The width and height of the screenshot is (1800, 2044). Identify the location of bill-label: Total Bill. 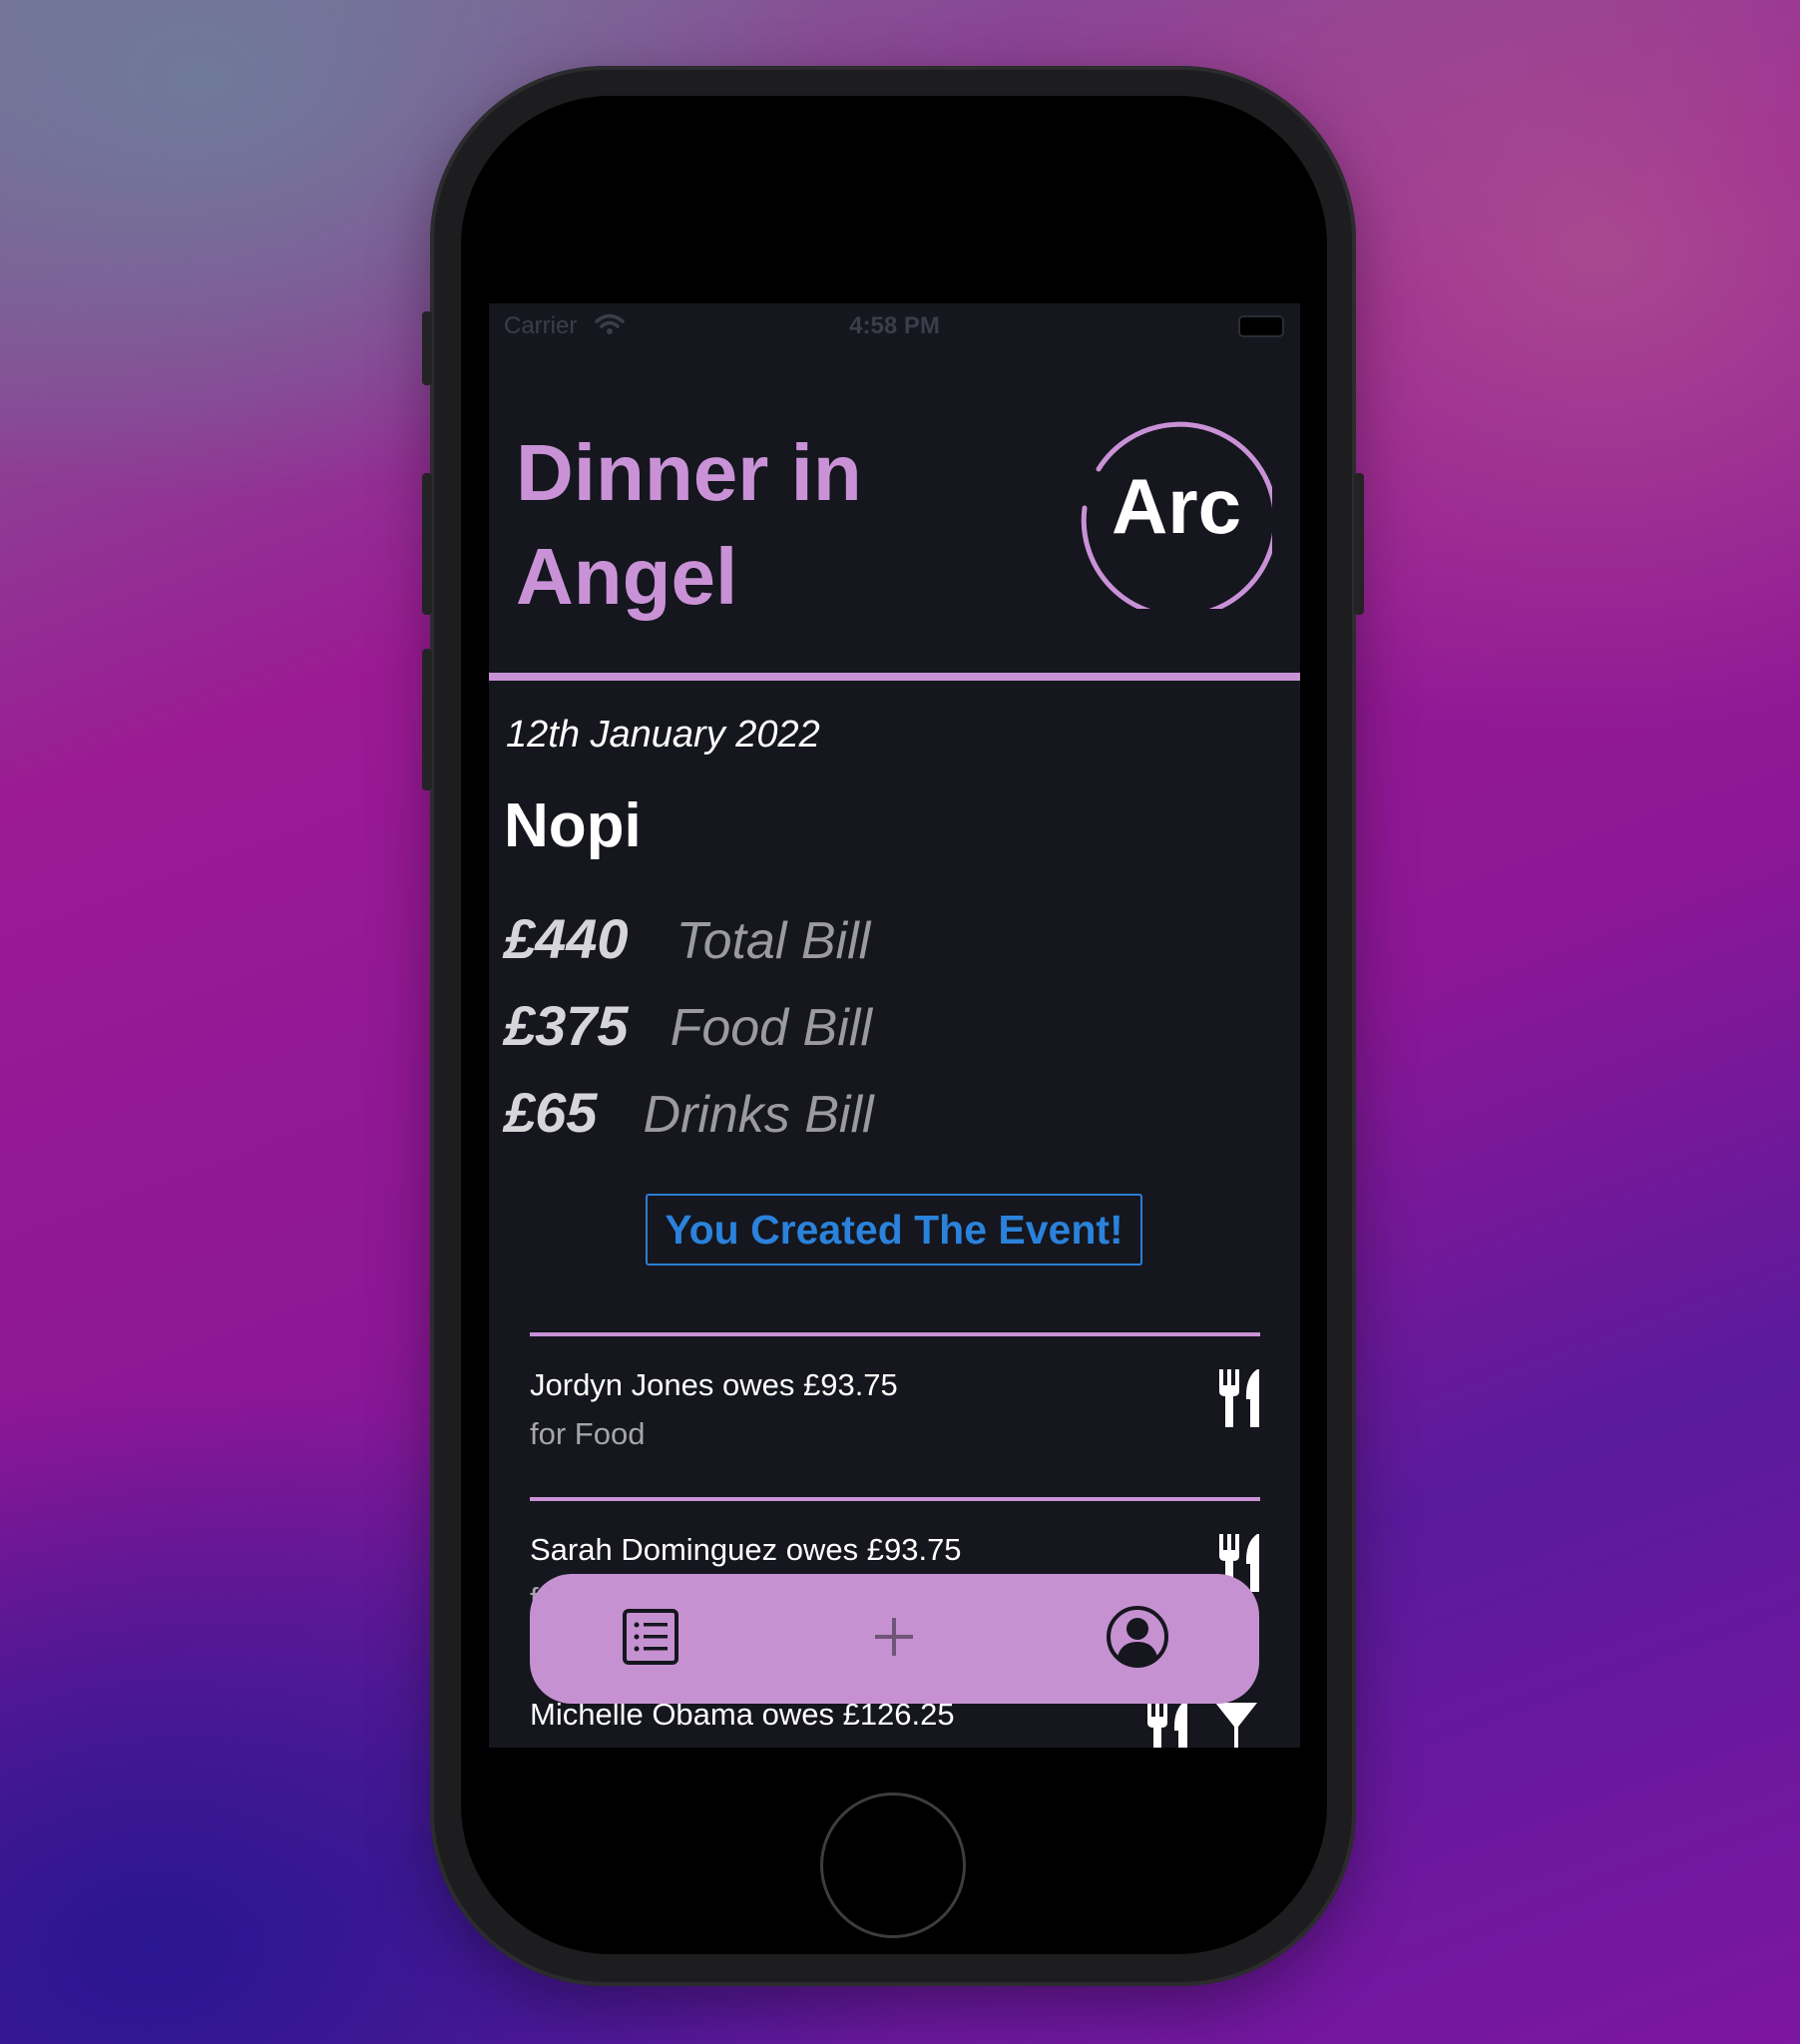
(773, 941).